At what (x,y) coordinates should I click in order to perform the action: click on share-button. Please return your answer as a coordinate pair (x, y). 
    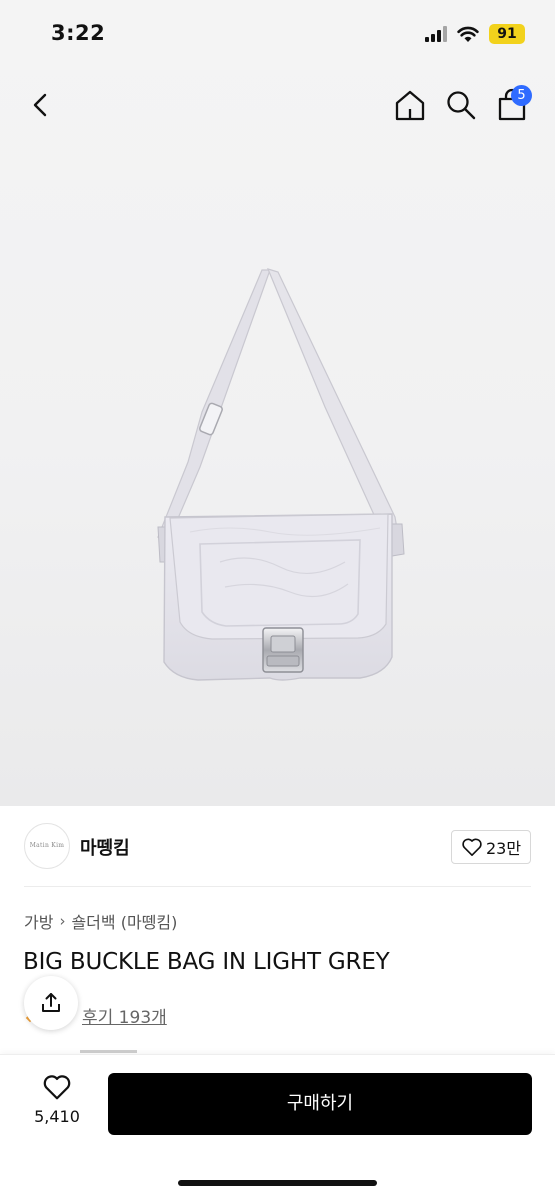
    Looking at the image, I should click on (51, 1003).